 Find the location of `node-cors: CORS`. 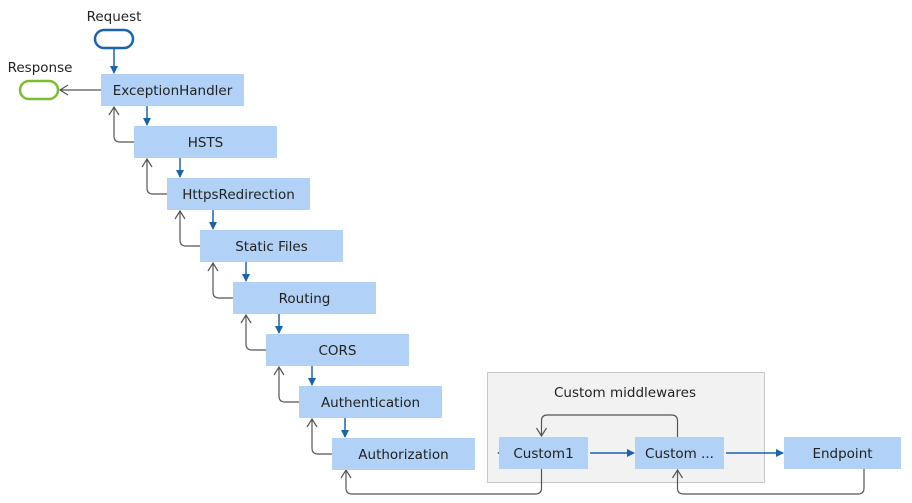

node-cors: CORS is located at coordinates (337, 350).